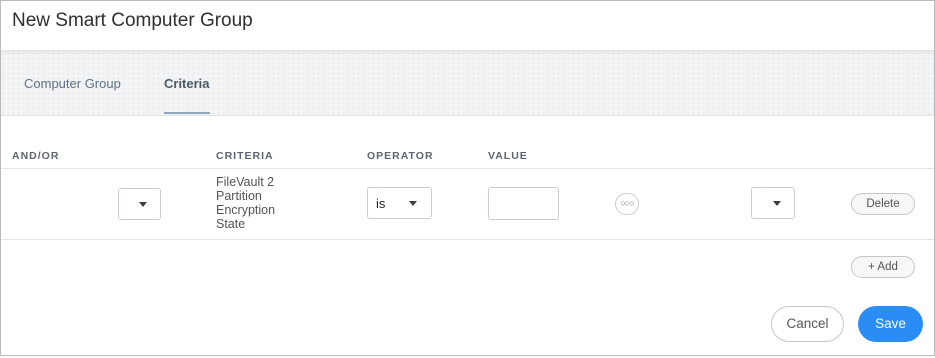  I want to click on column-header-and-or: AND/OR, so click(36, 156).